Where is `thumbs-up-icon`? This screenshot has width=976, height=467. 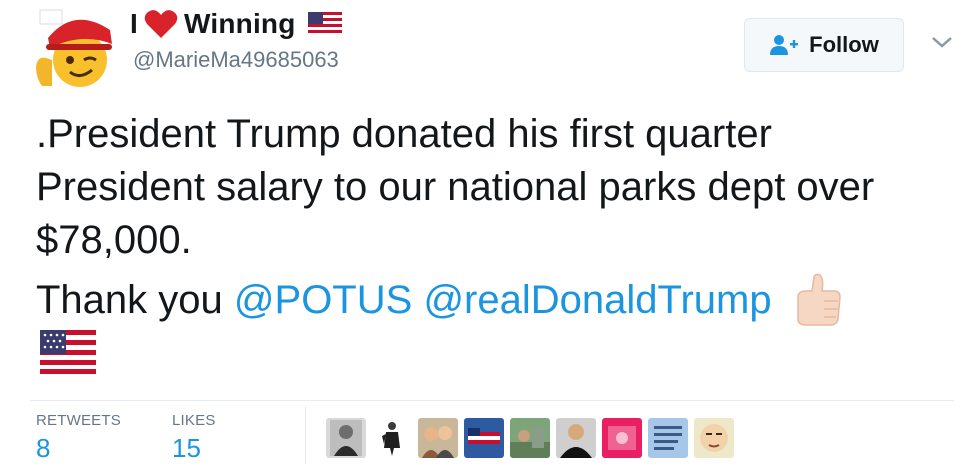 thumbs-up-icon is located at coordinates (818, 299).